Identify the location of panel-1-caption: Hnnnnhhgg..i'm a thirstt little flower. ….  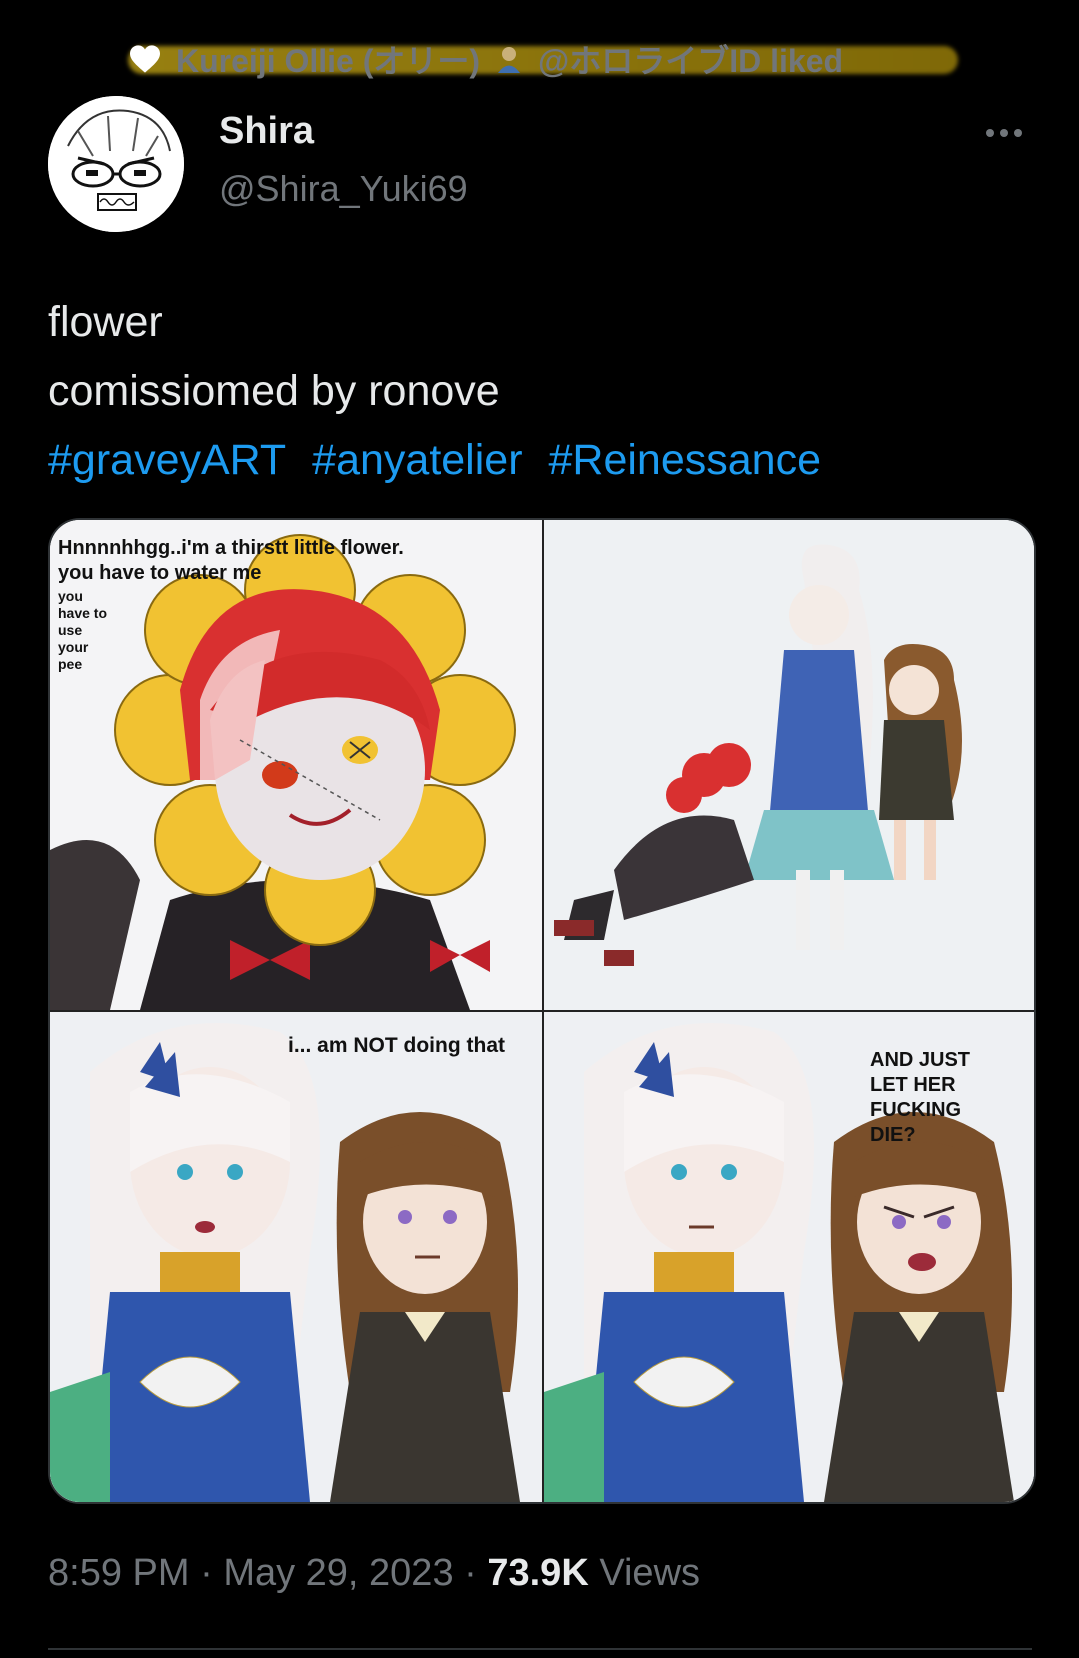
(231, 560).